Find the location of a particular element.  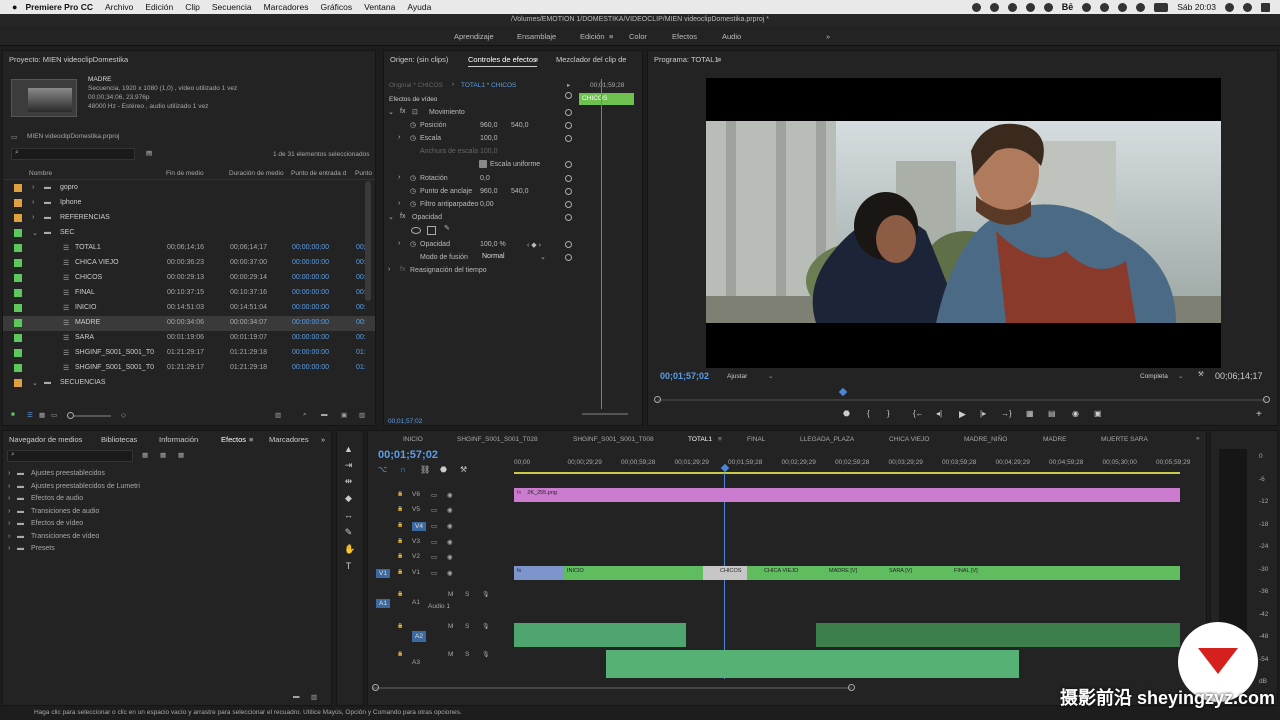

new-bin-icon: ▬ is located at coordinates (324, 414).